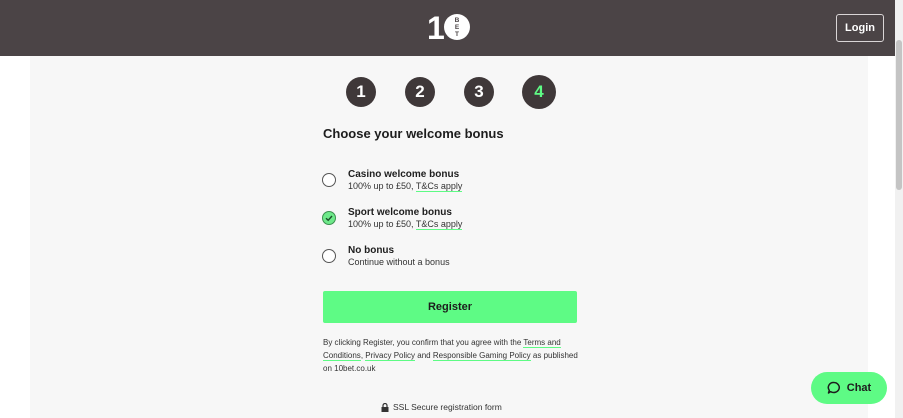  What do you see at coordinates (390, 356) in the screenshot?
I see `privacy-link: Privacy Policy` at bounding box center [390, 356].